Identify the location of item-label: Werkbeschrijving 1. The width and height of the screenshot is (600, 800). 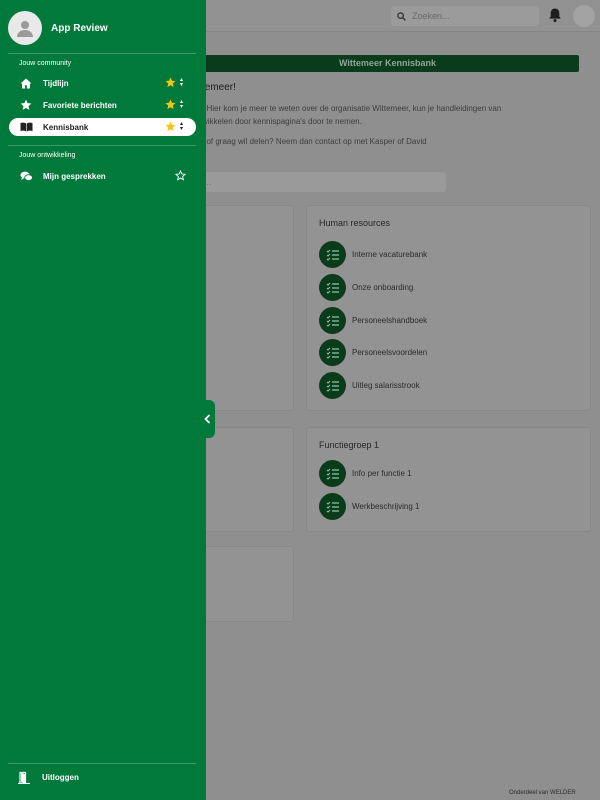
(386, 506).